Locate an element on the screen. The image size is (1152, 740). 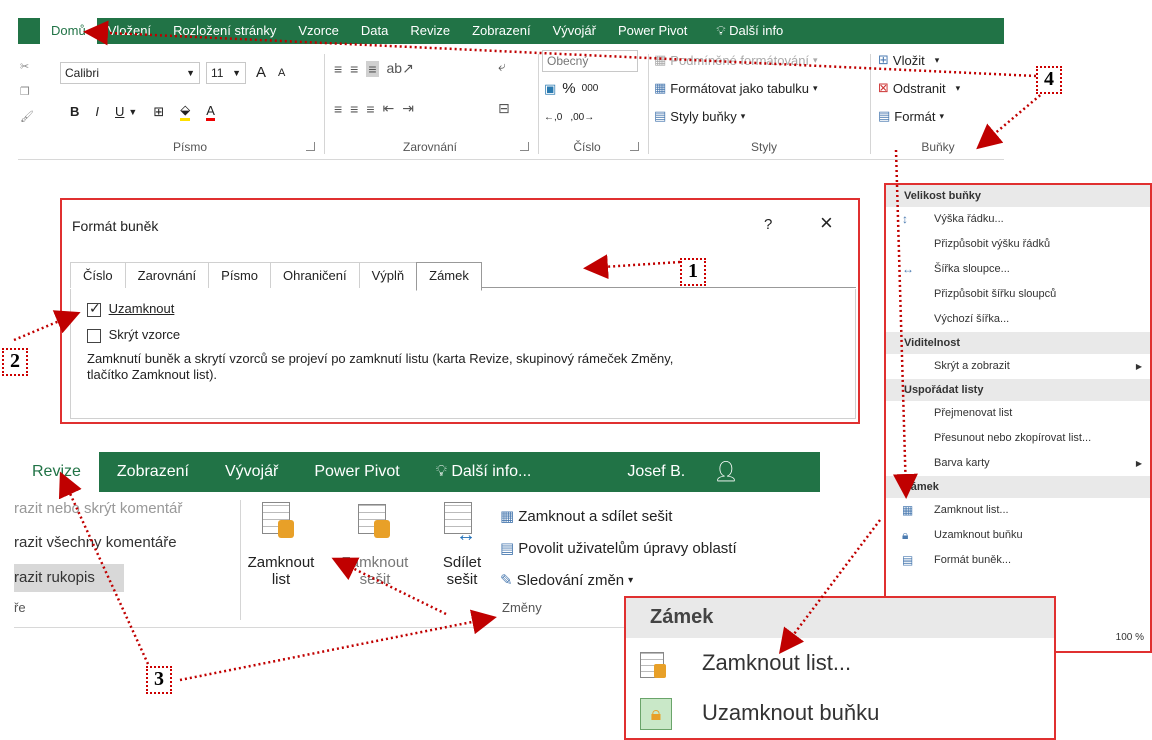
allow-edit-ranges-button: ▤ Povolit uživatelům úpravy oblastí is located at coordinates (659, 548).